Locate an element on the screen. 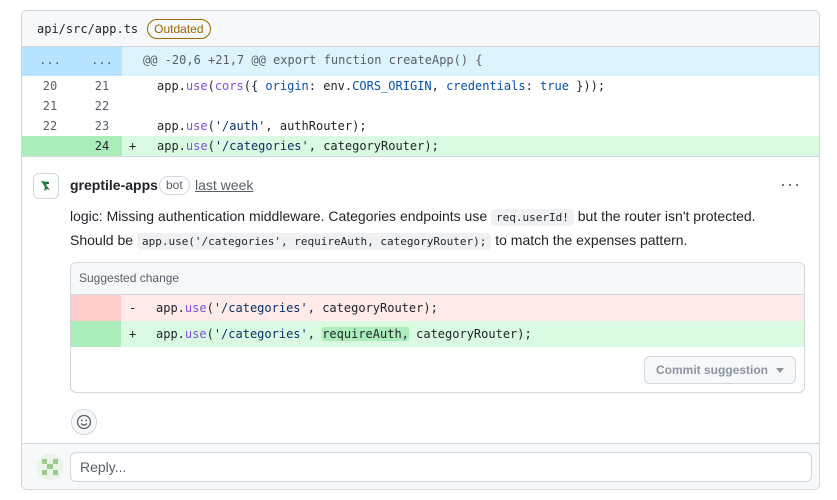  user-avatar is located at coordinates (50, 467).